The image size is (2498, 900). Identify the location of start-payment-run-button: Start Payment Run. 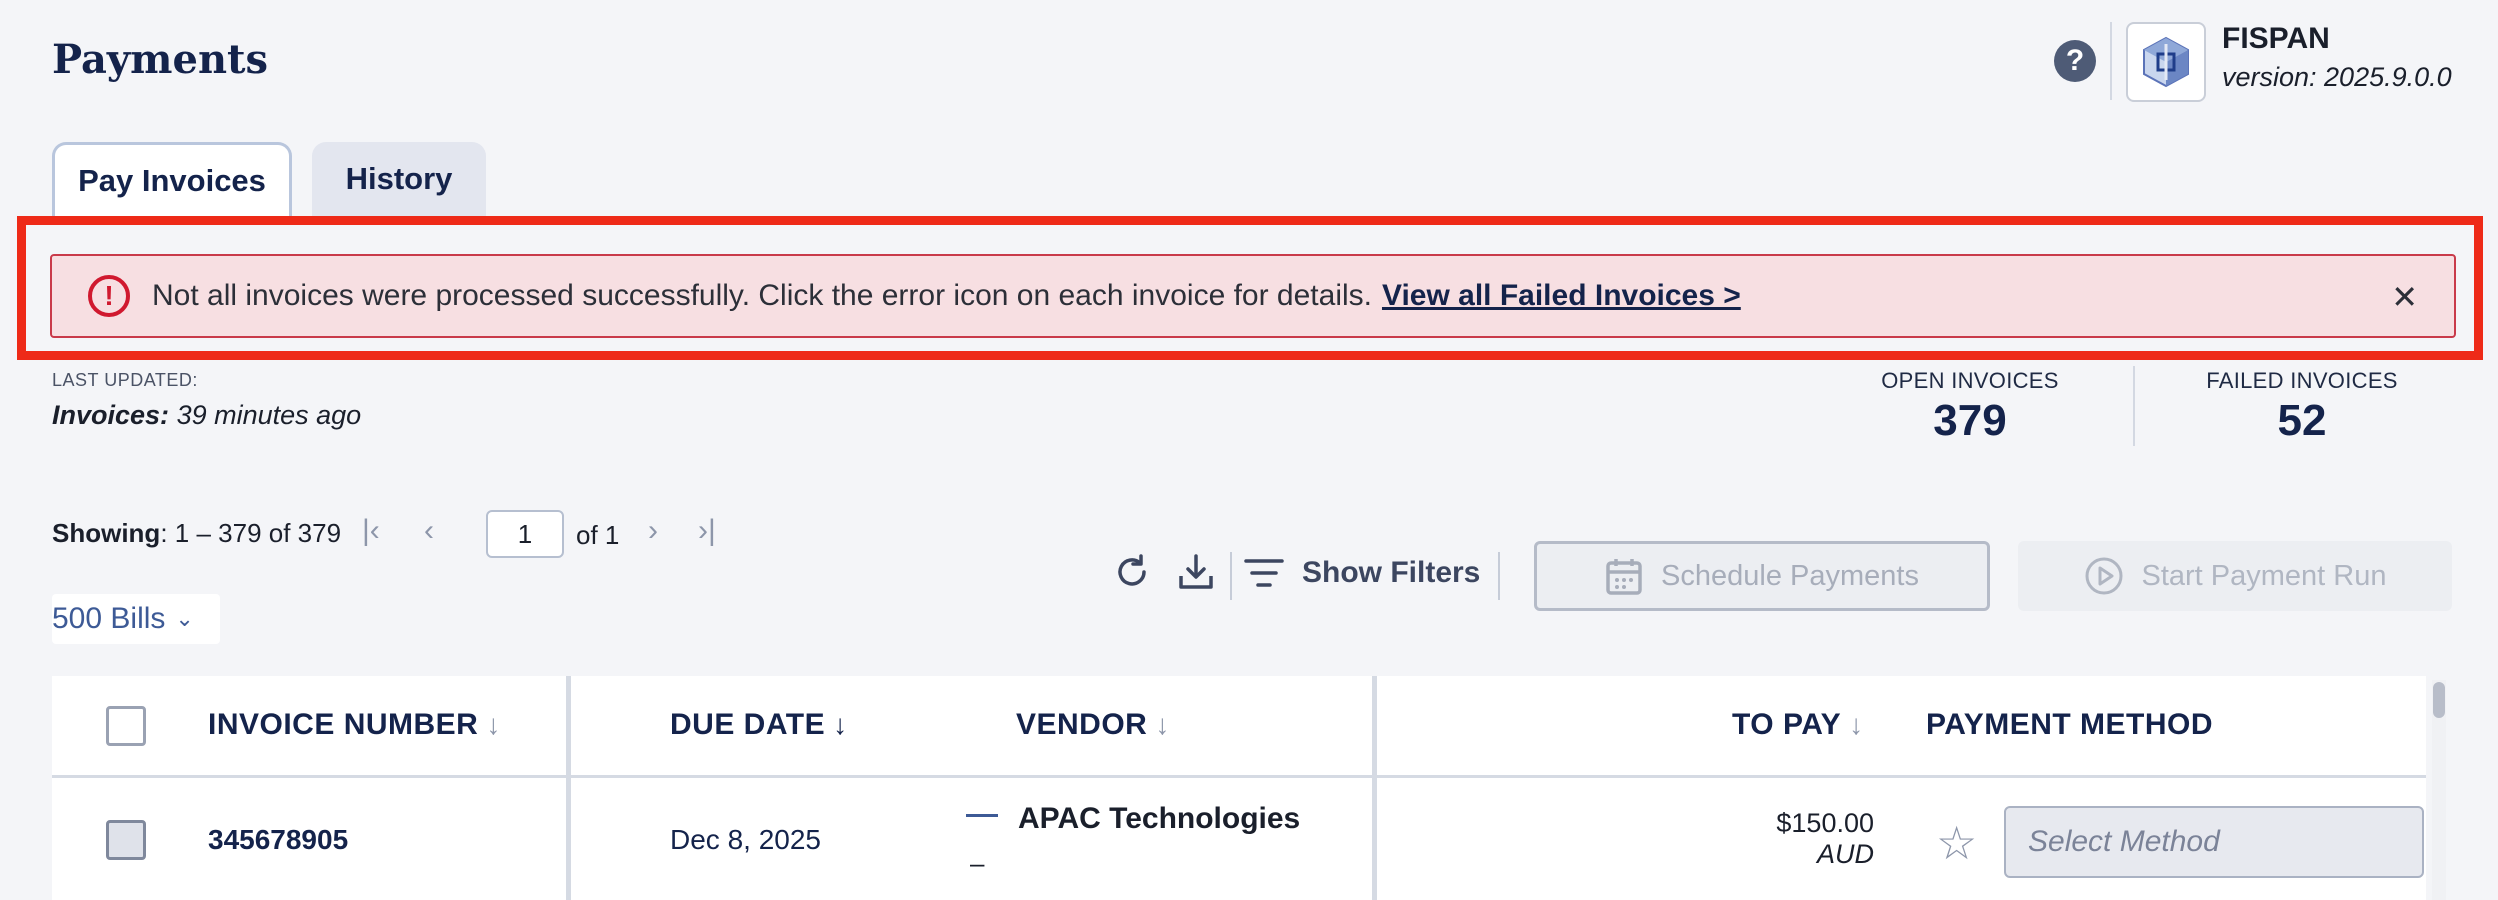
(2235, 576).